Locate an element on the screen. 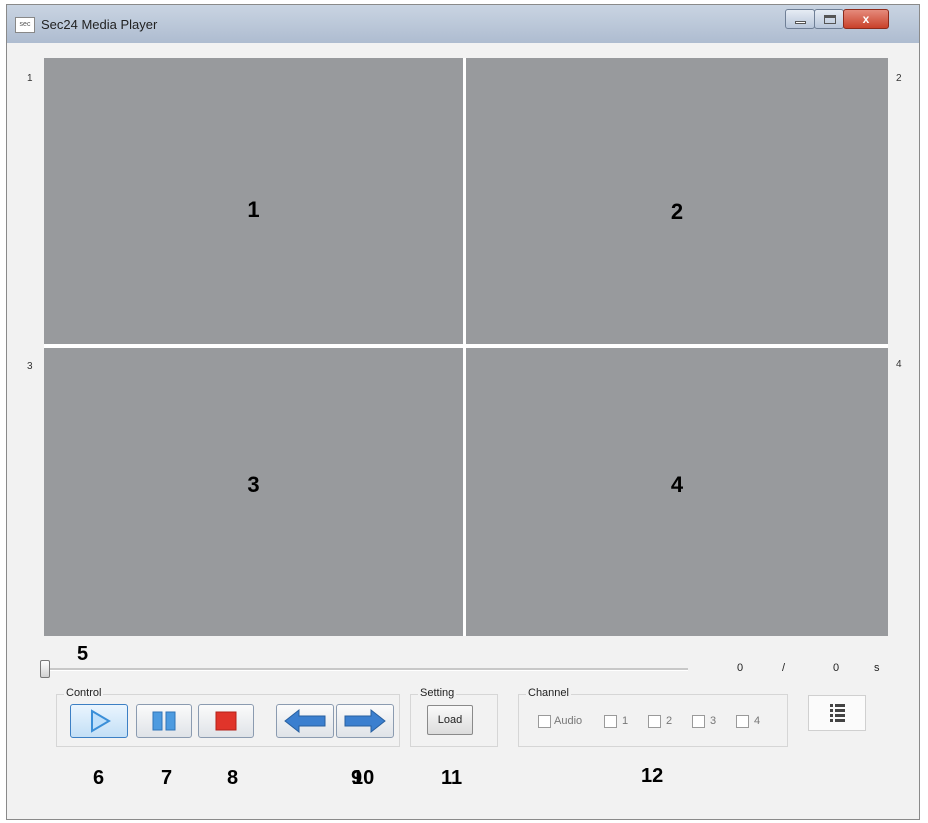  channel-group-title: Channel is located at coordinates (548, 693).